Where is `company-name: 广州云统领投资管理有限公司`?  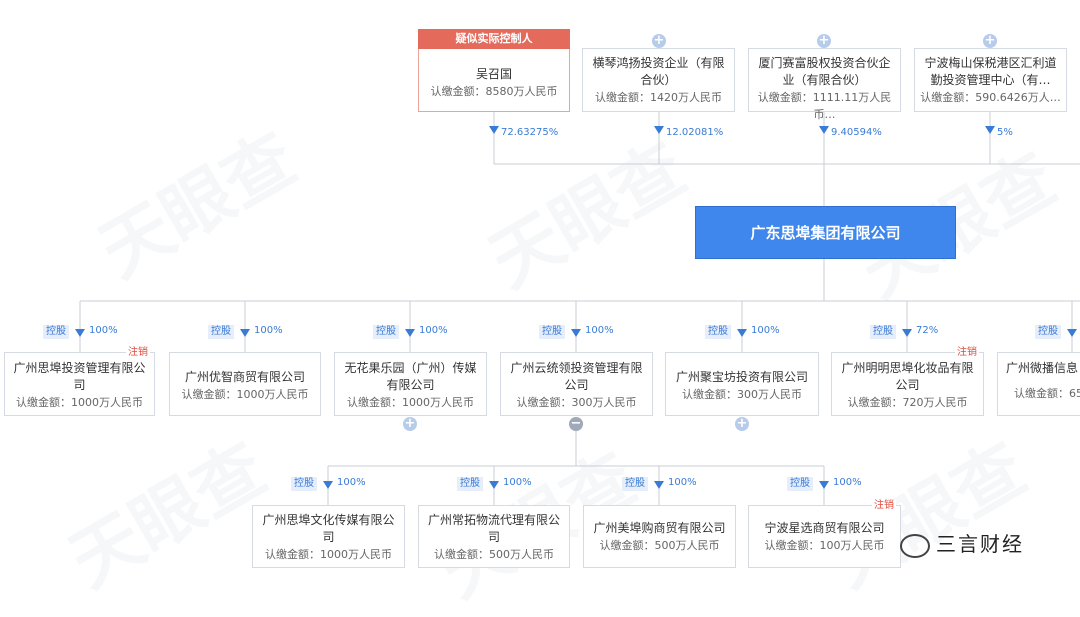 company-name: 广州云统领投资管理有限公司 is located at coordinates (576, 376).